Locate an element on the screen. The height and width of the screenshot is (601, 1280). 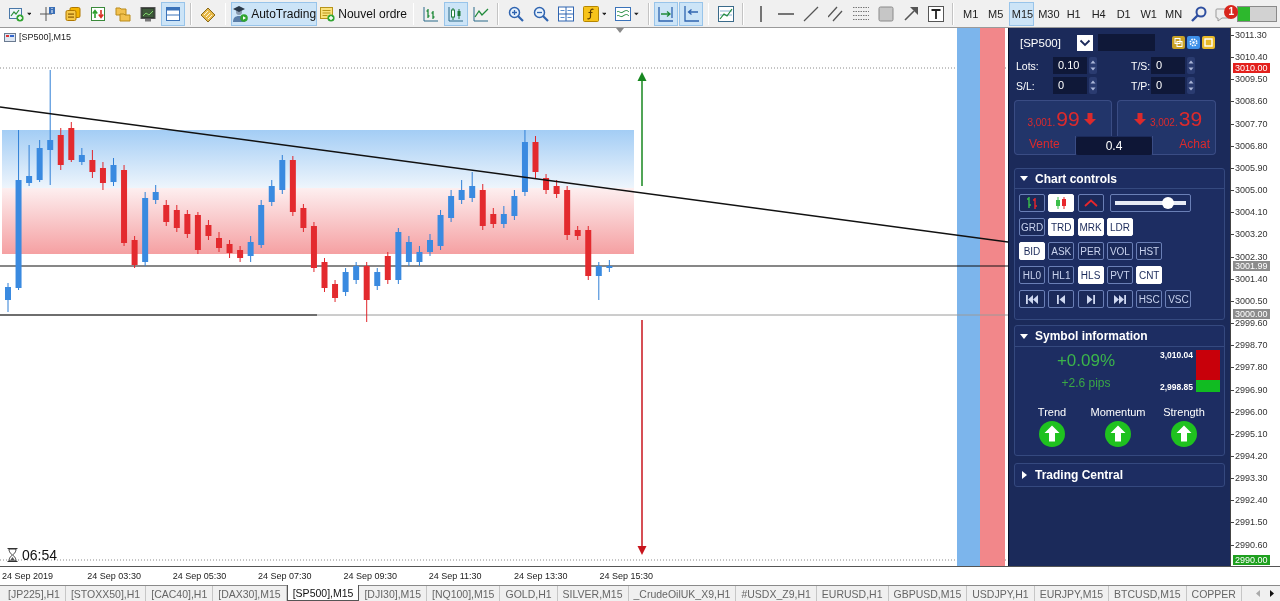
function-icon is located at coordinates (590, 13).